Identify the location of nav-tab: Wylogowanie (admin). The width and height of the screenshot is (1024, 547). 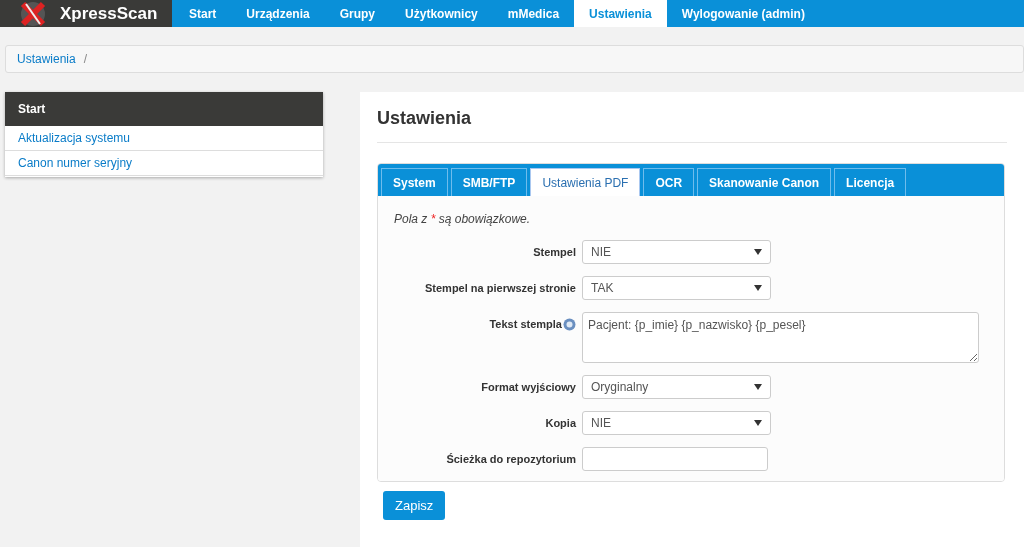
(743, 13).